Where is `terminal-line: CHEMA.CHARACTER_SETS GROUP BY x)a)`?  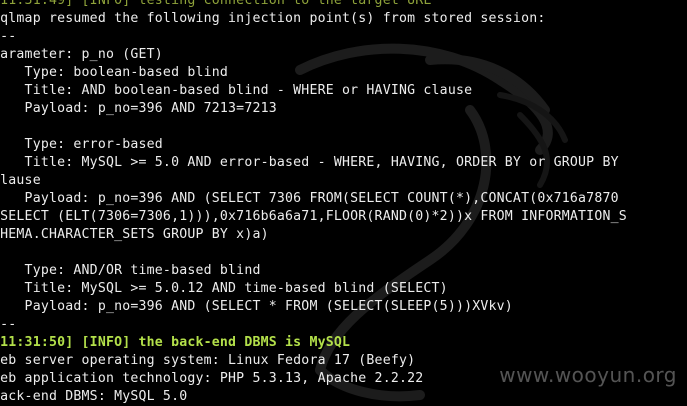
terminal-line: CHEMA.CHARACTER_SETS GROUP BY x)a) is located at coordinates (134, 234).